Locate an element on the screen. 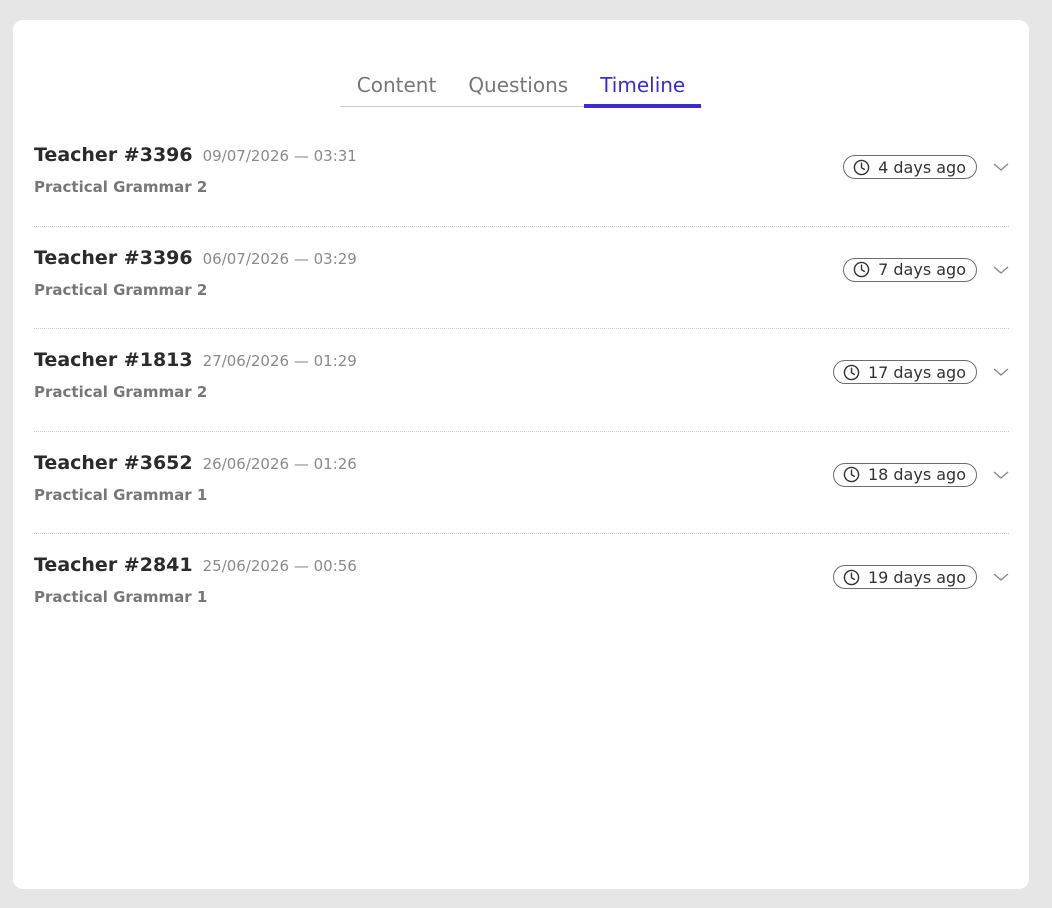 This screenshot has width=1052, height=908. time-ago-text: 7 days ago is located at coordinates (922, 269).